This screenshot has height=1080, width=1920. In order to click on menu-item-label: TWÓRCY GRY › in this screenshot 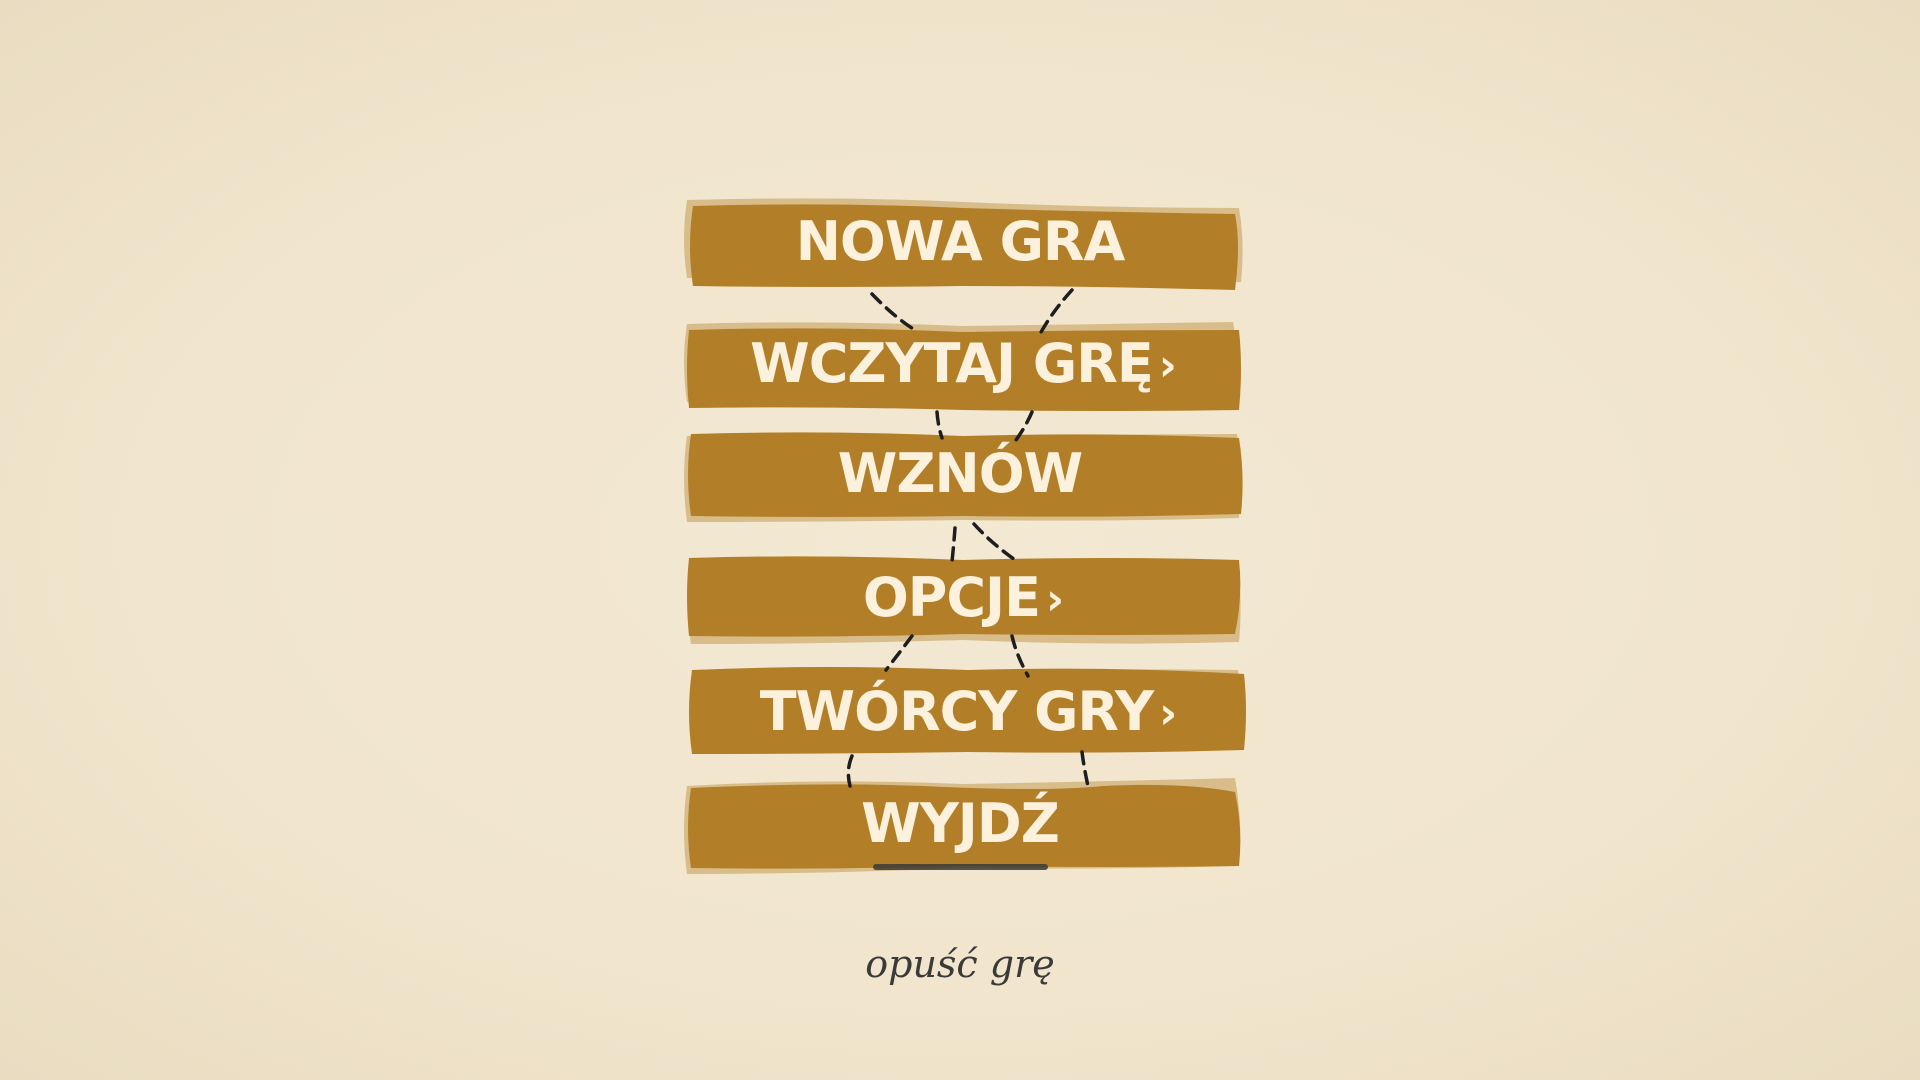, I will do `click(968, 711)`.